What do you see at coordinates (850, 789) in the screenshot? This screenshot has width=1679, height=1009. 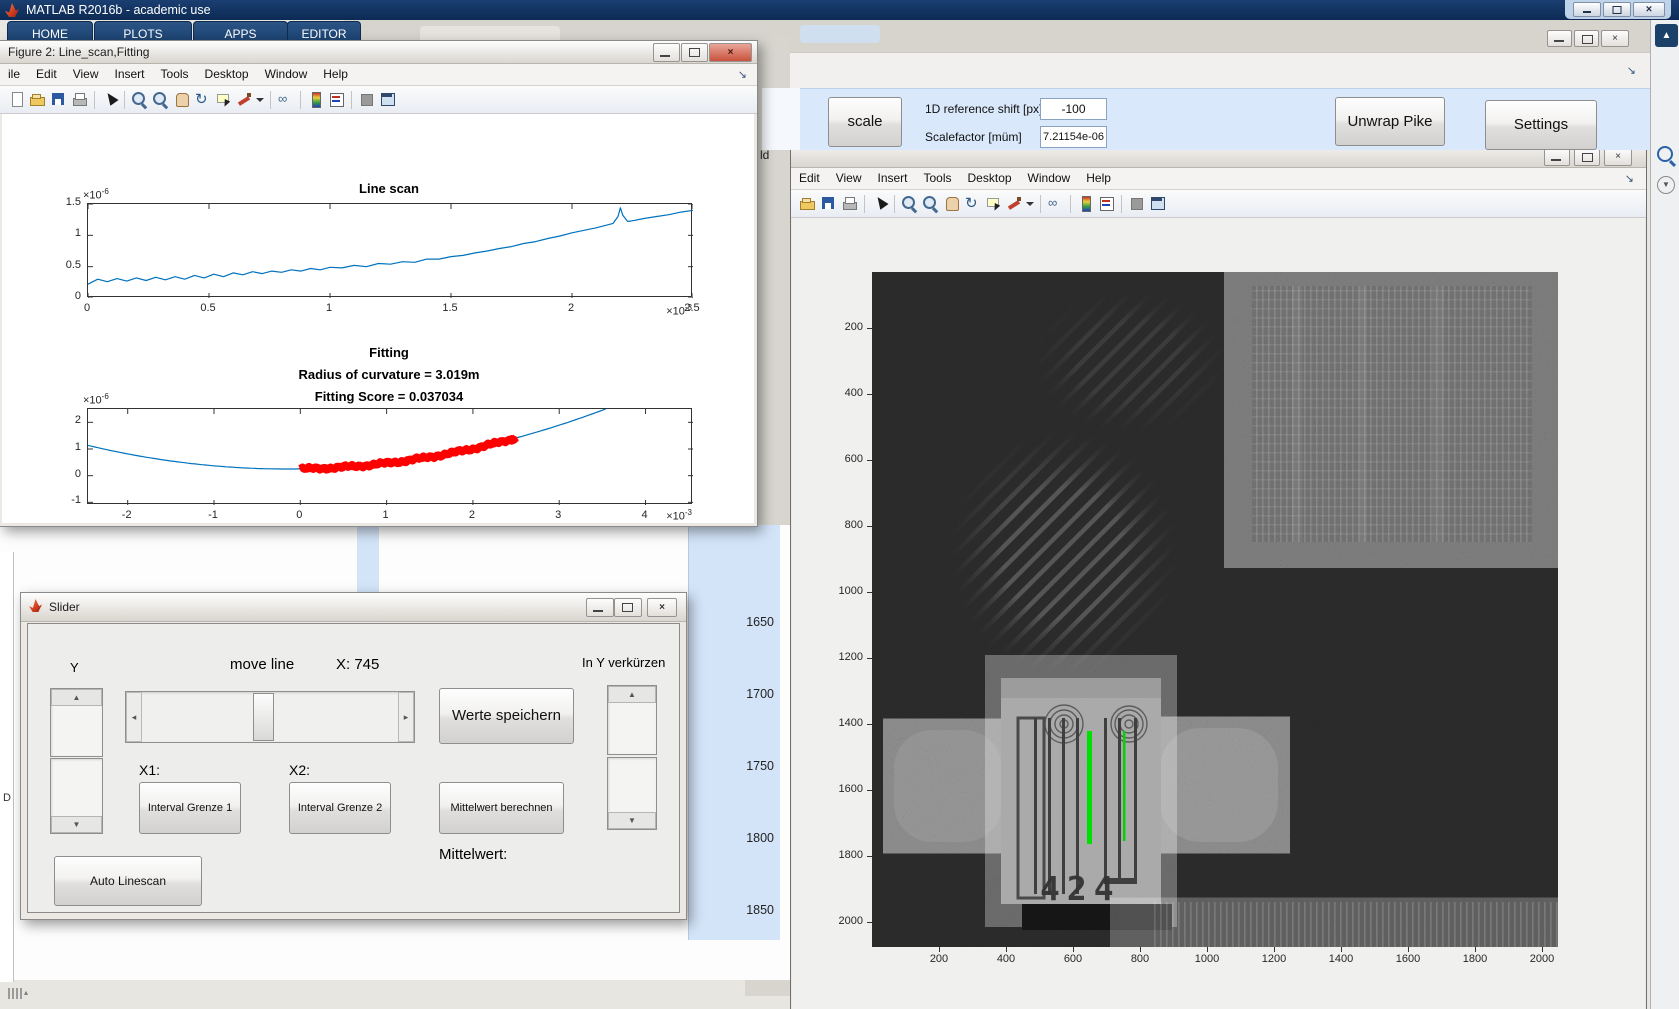 I see `tick-label: 1600` at bounding box center [850, 789].